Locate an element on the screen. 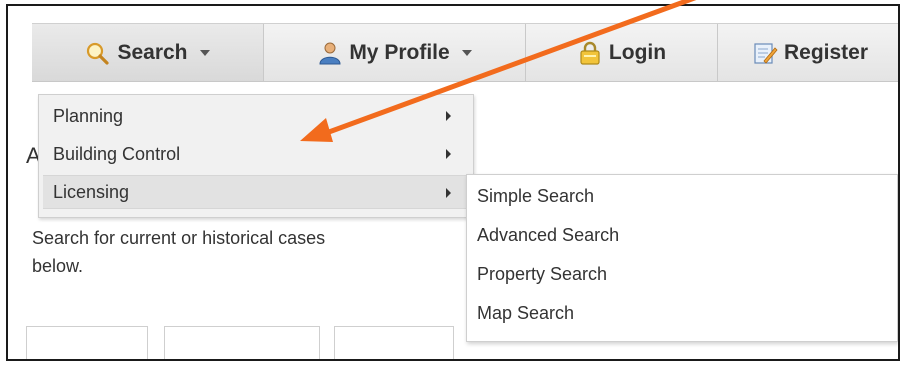  nav-login-label: Login is located at coordinates (637, 52).